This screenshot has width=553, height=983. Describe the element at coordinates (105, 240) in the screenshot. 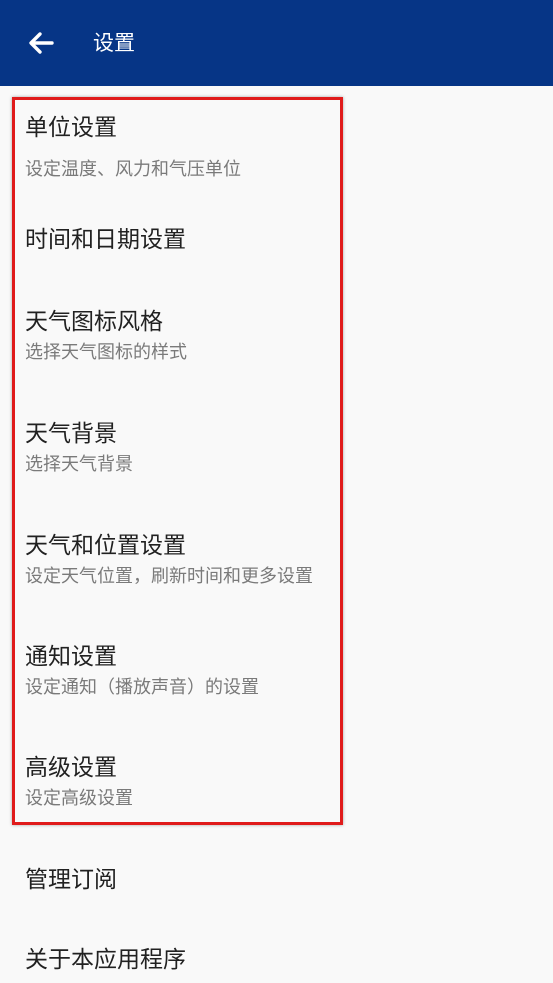

I see `settings-item-title: 时间和日期设置` at that location.